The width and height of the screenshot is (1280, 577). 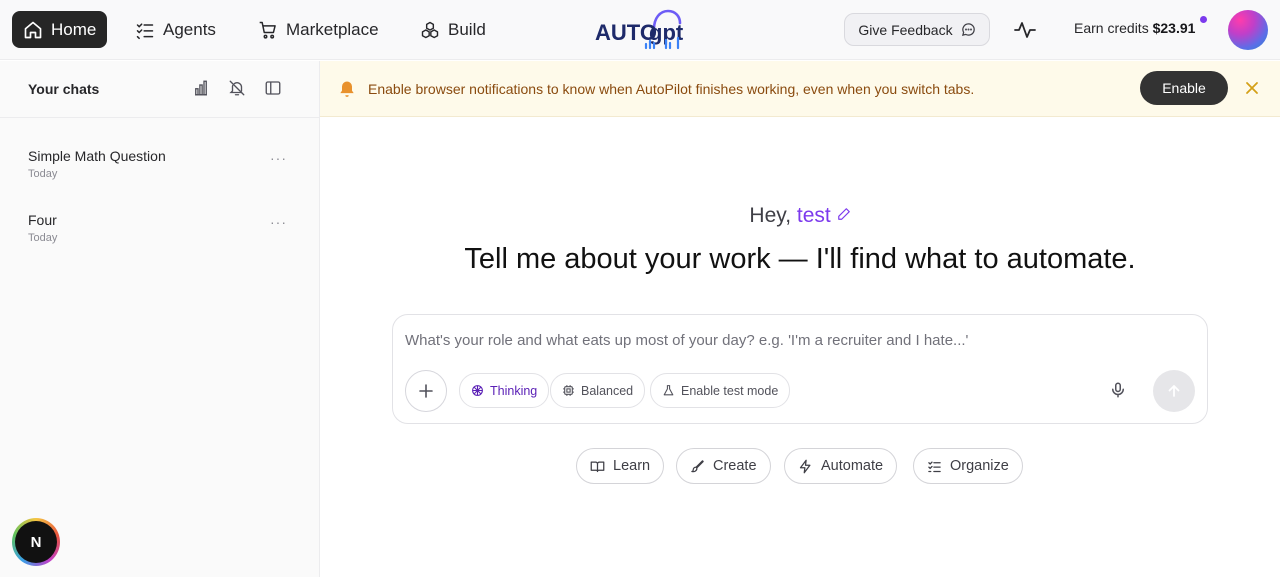 I want to click on add-attachment-button, so click(x=426, y=391).